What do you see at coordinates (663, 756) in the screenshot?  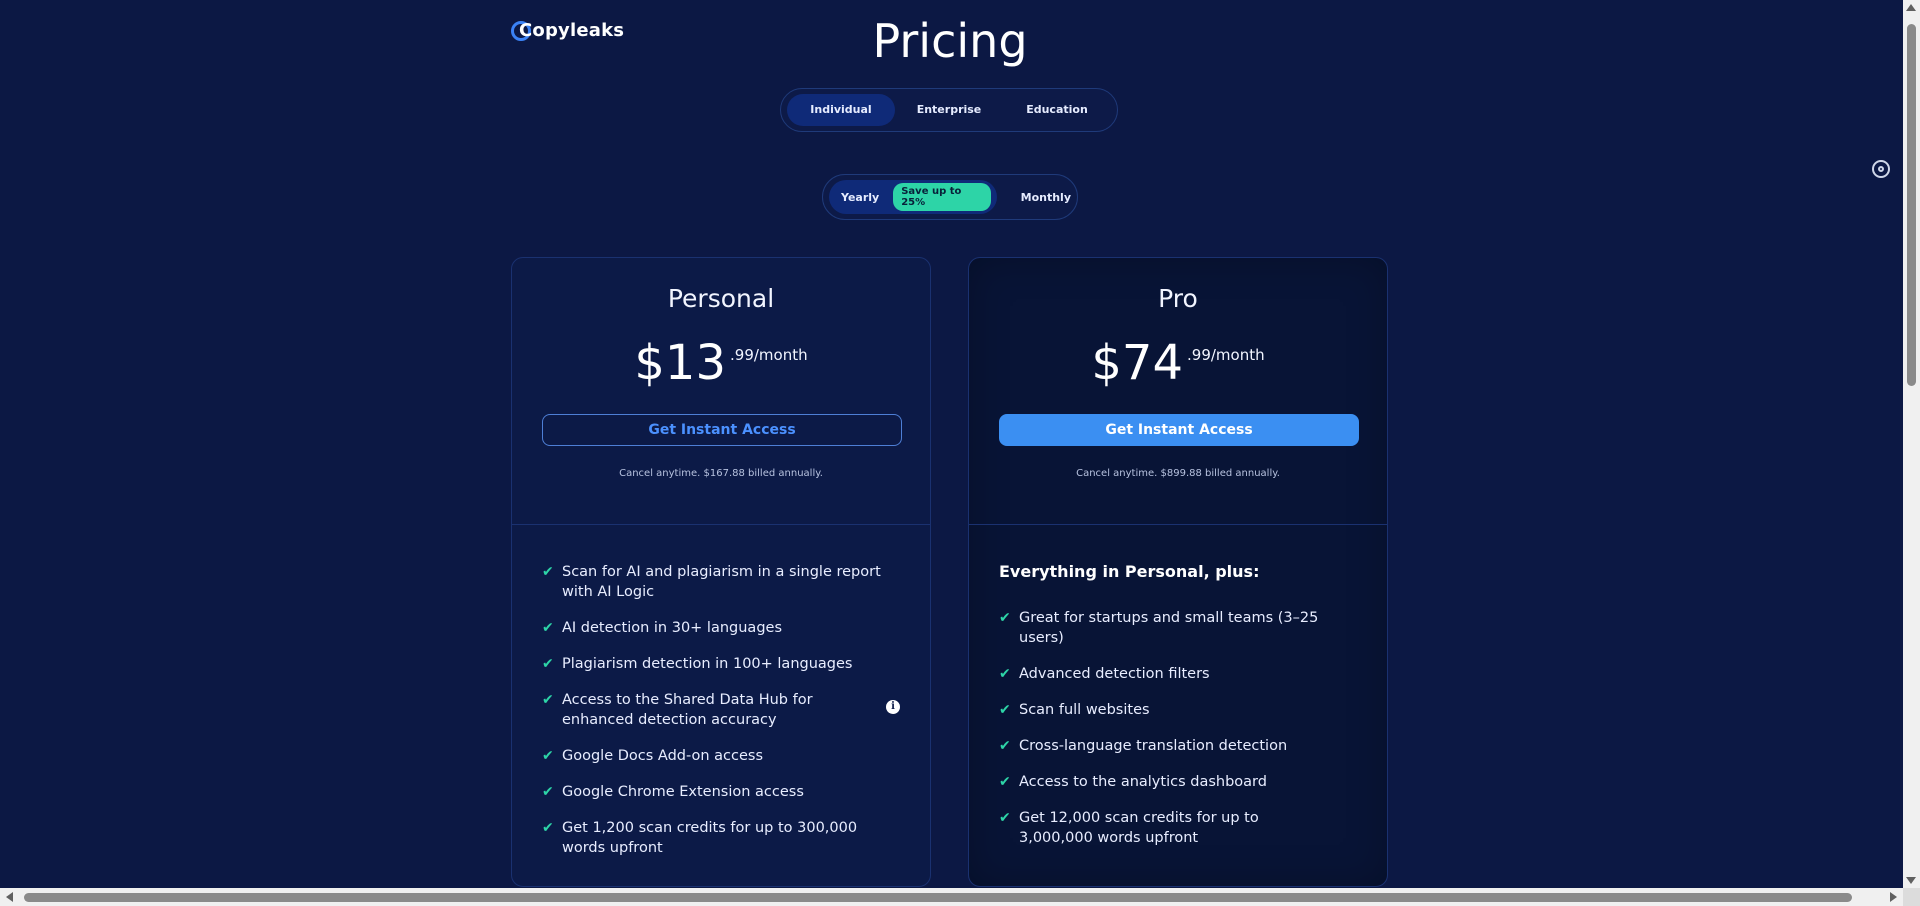 I see `feature-text: Google Docs Add-on access` at bounding box center [663, 756].